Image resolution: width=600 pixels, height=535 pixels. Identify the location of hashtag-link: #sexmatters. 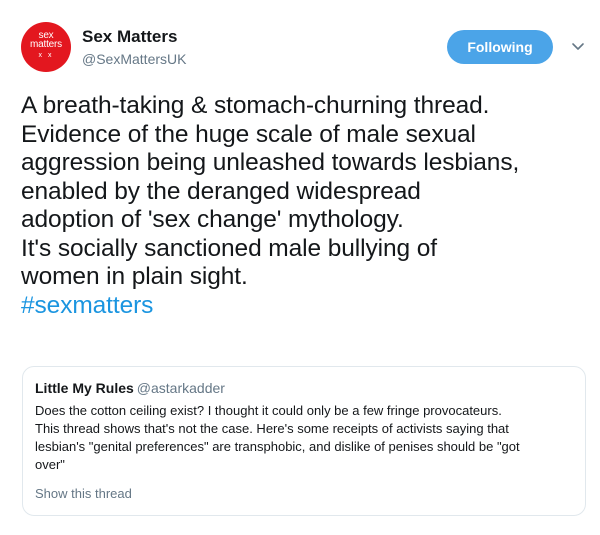
(307, 306).